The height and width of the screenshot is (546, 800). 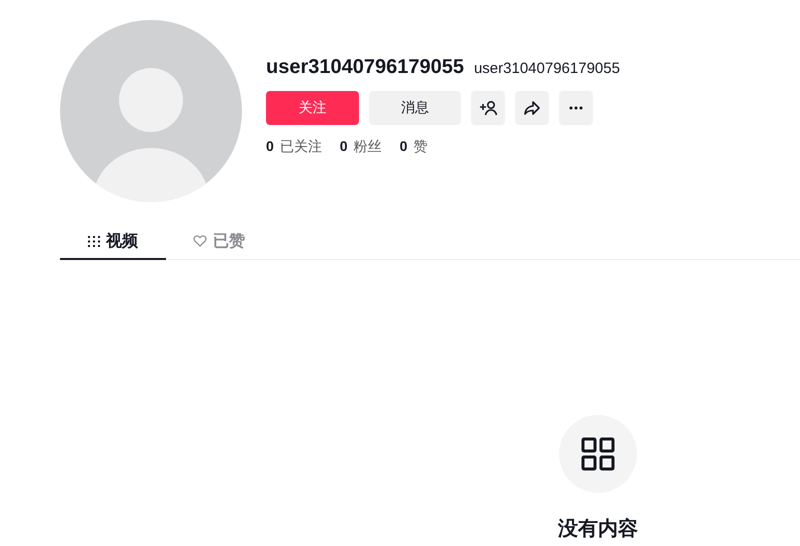 What do you see at coordinates (301, 147) in the screenshot?
I see `stat-label: 已关注` at bounding box center [301, 147].